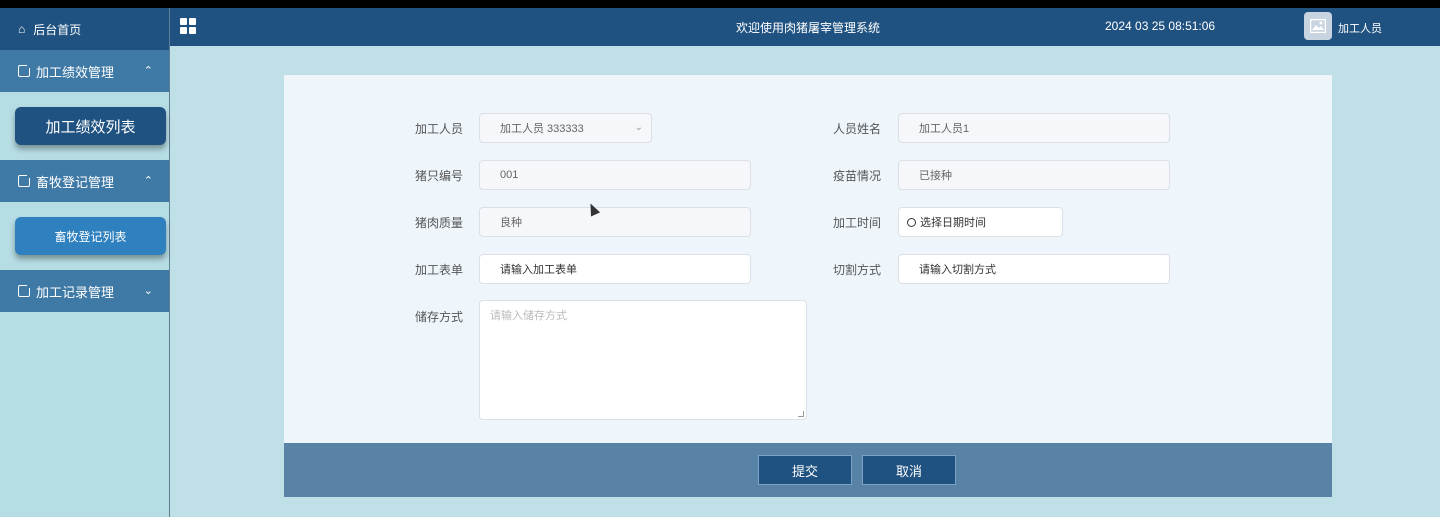 The height and width of the screenshot is (517, 1440). I want to click on worker-label: 加工人员, so click(438, 129).